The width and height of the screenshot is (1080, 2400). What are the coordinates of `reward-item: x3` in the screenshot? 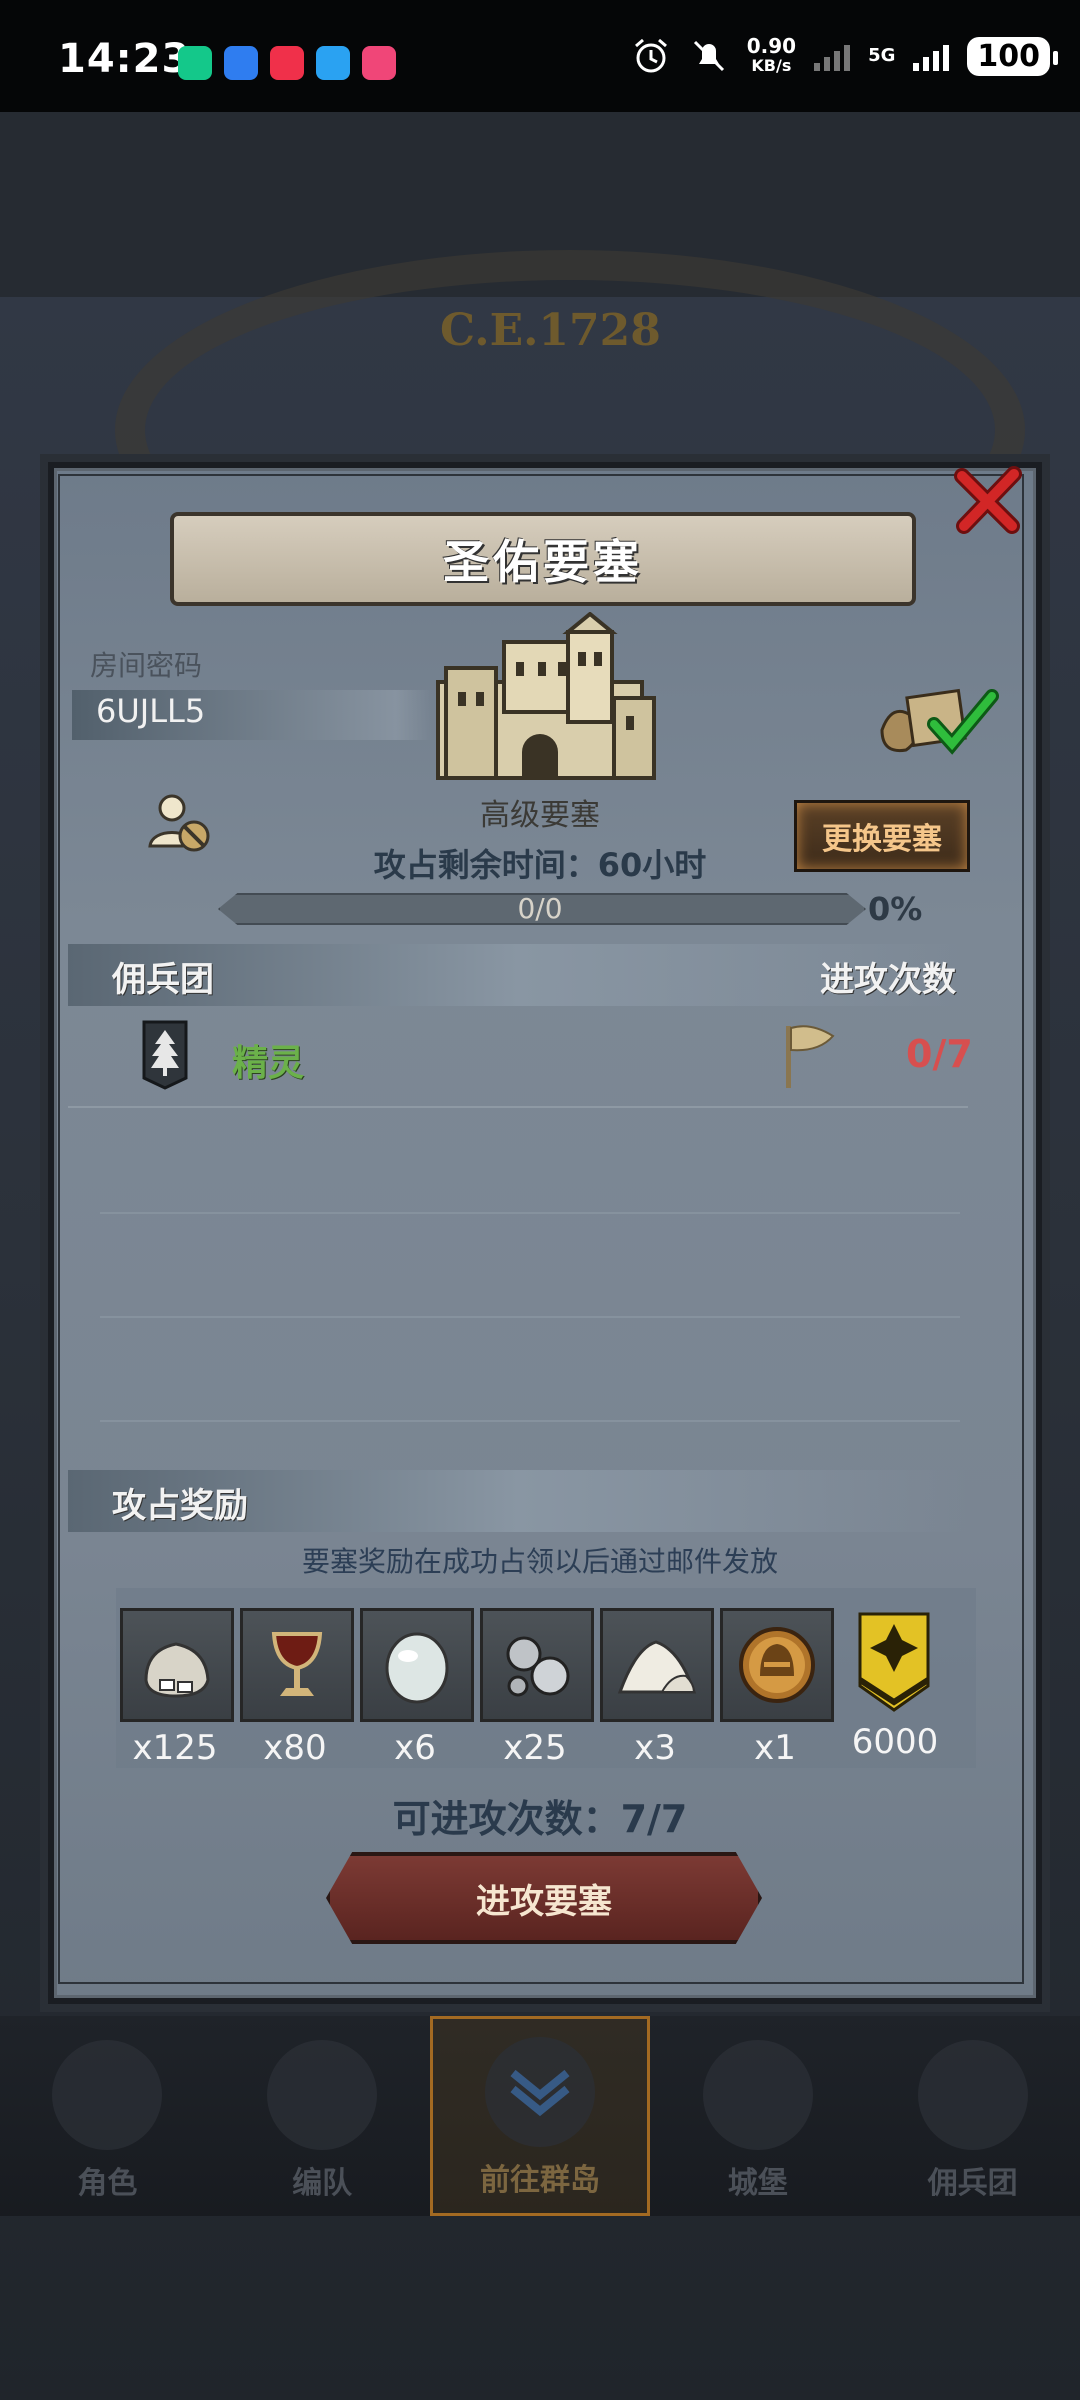 It's located at (657, 1678).